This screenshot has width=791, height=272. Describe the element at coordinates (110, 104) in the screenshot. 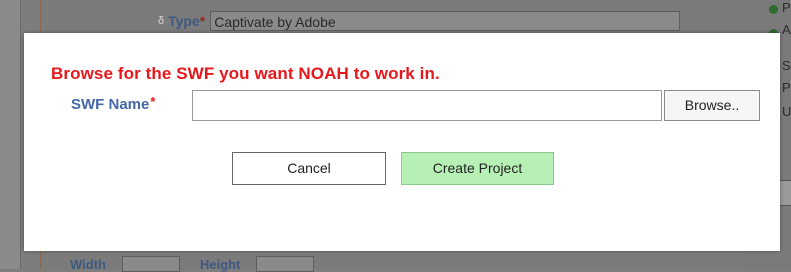

I see `swf-name-label: SWF Name` at that location.